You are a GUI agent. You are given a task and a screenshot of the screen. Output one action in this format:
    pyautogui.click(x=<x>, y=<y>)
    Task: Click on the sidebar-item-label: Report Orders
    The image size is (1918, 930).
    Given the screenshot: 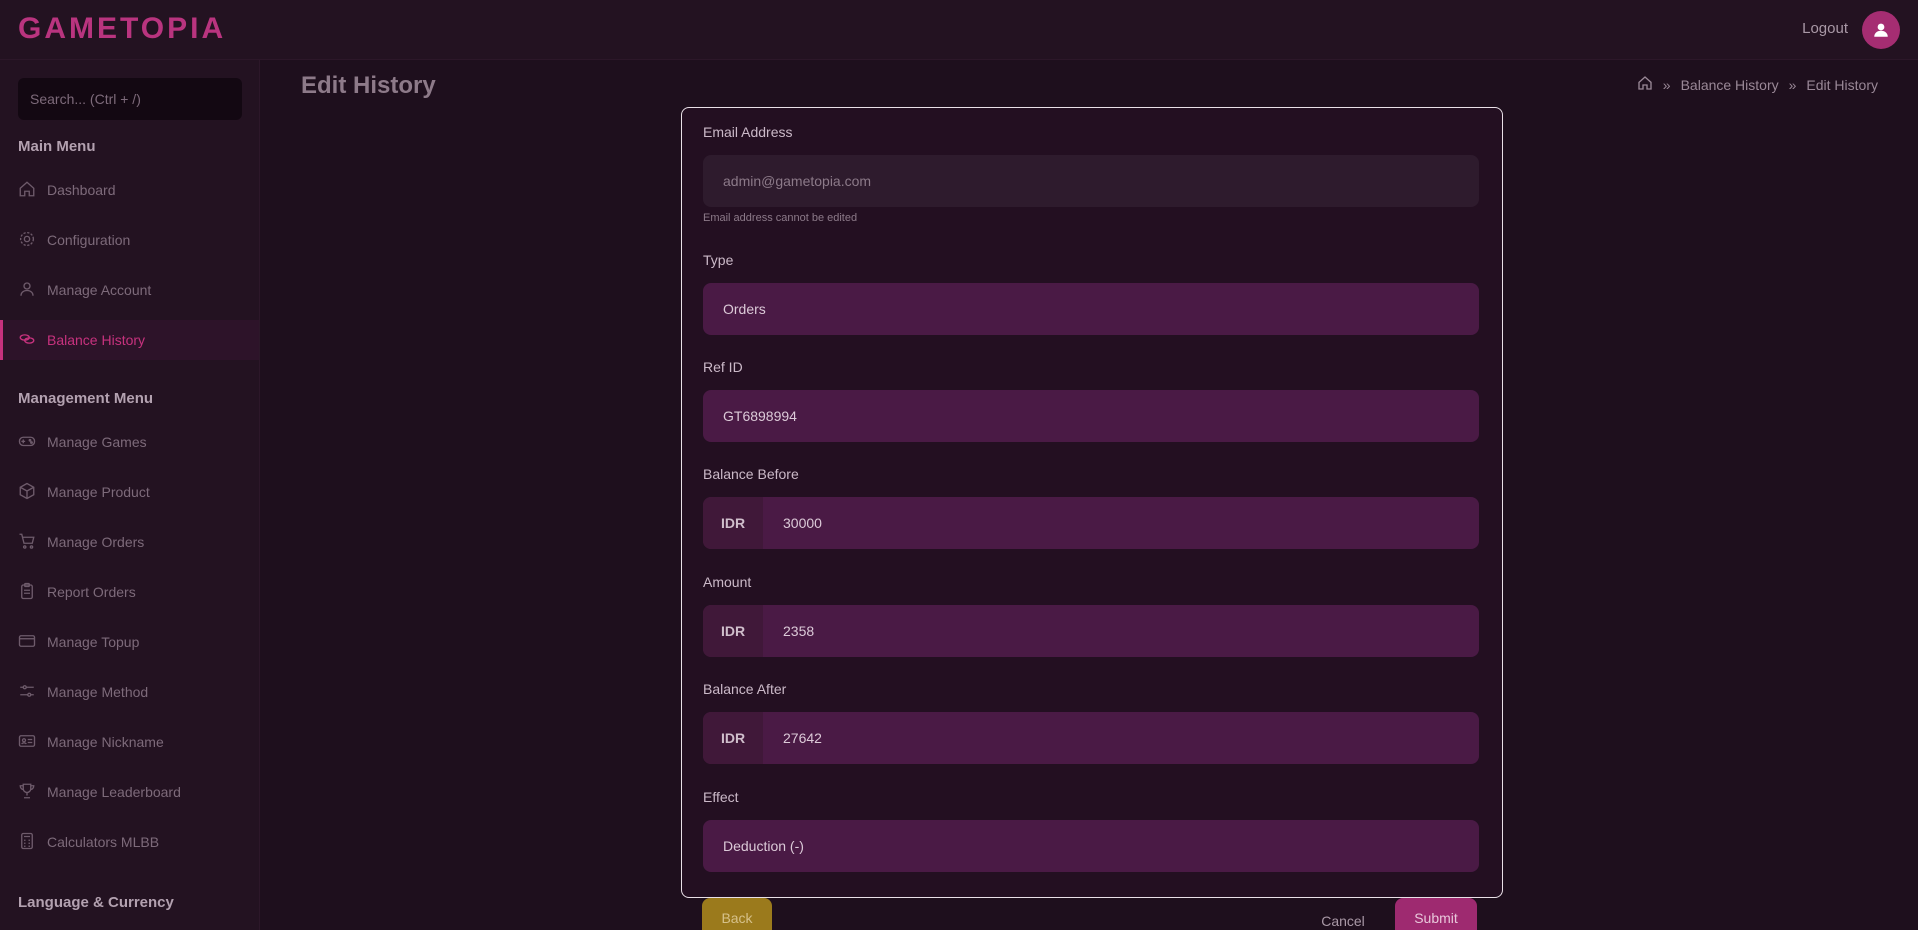 What is the action you would take?
    pyautogui.click(x=91, y=592)
    